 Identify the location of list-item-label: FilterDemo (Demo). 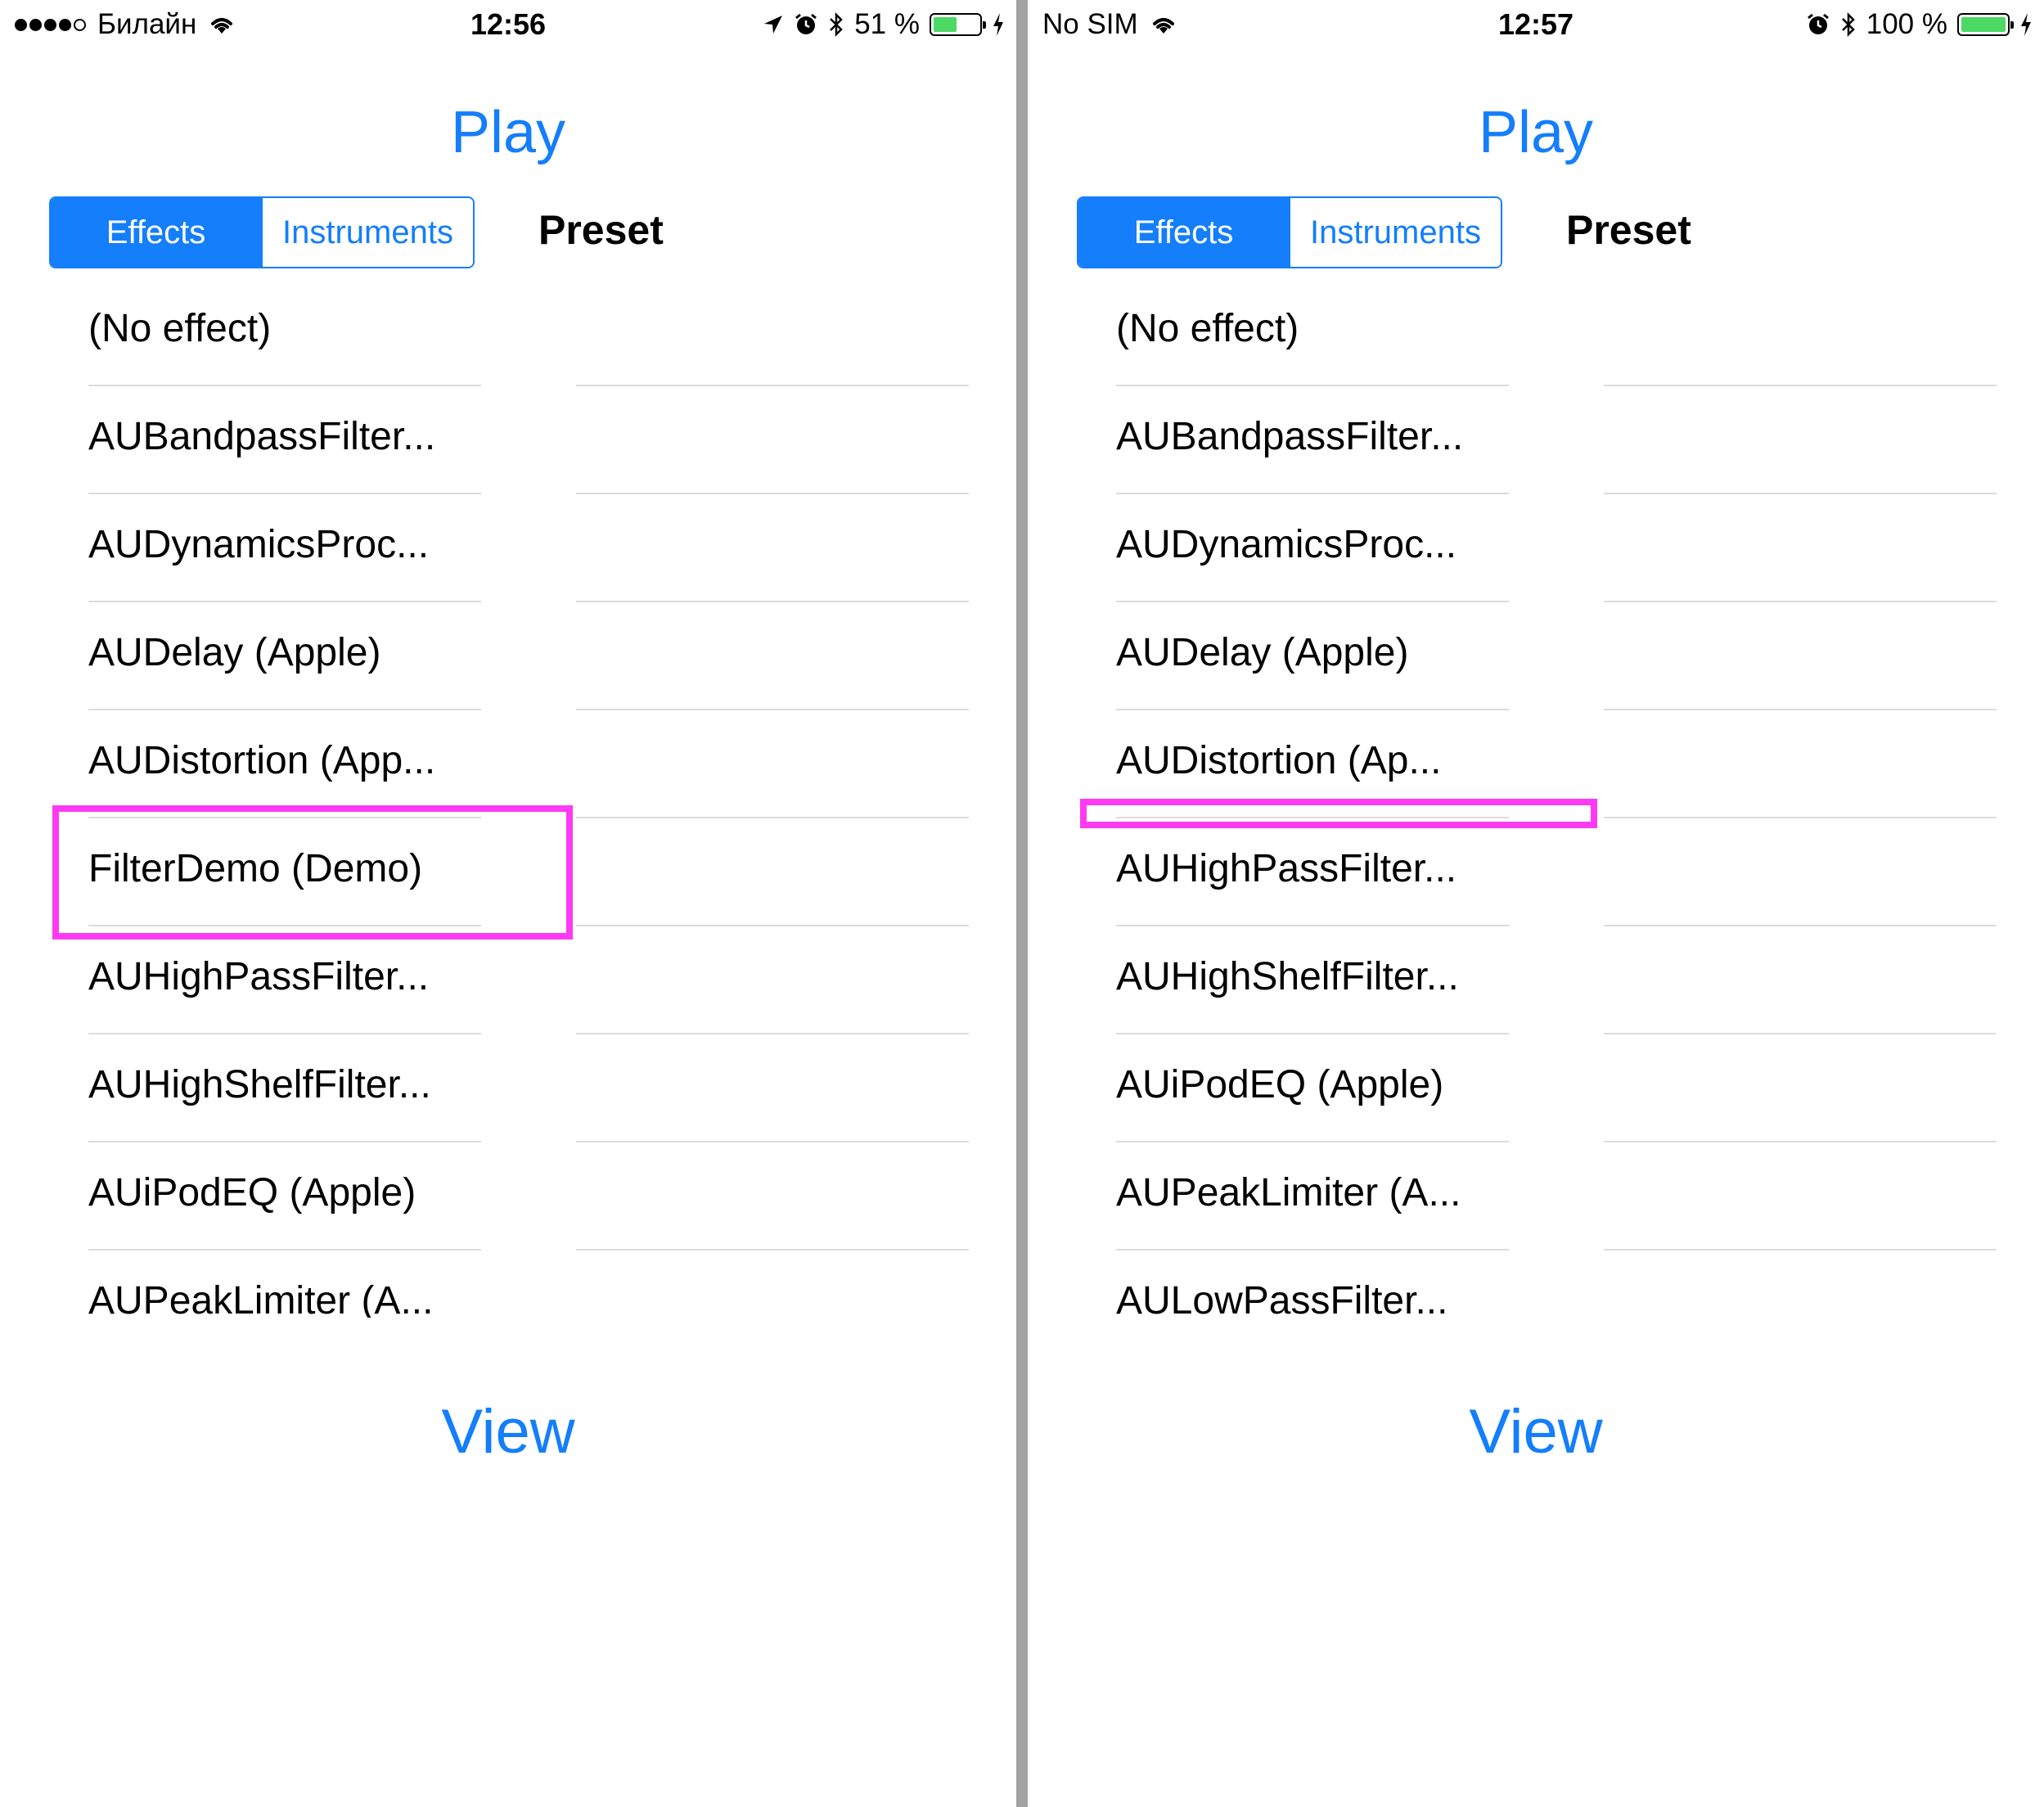
(255, 869).